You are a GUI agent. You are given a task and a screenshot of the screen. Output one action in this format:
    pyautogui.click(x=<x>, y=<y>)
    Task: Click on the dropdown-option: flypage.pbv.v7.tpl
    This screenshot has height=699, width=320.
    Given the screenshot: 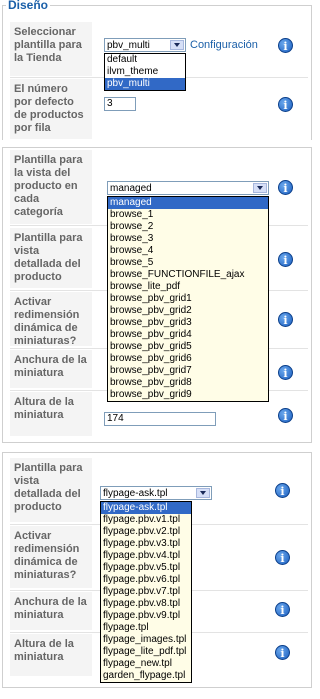 What is the action you would take?
    pyautogui.click(x=146, y=592)
    